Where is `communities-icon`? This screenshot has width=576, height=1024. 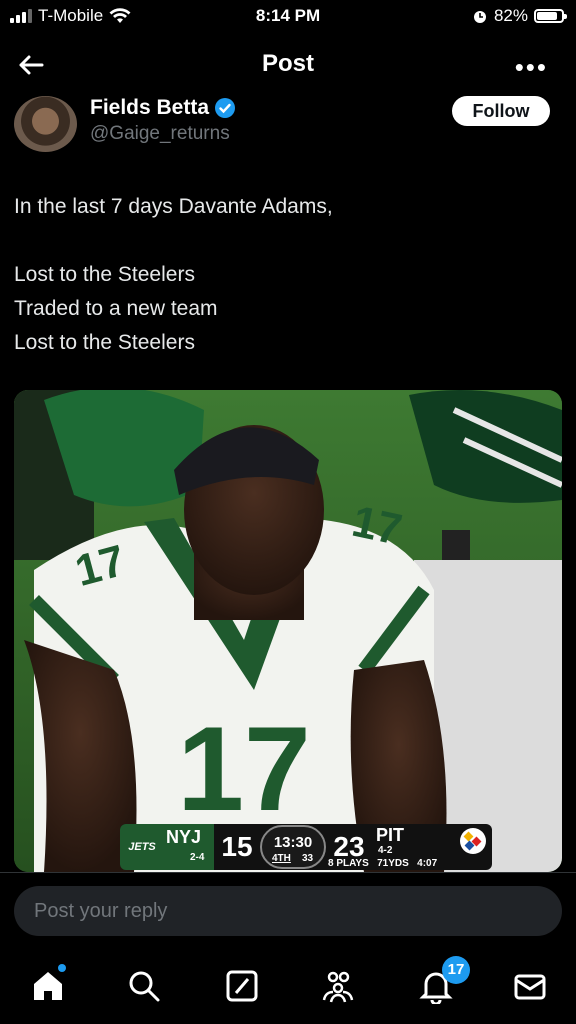
communities-icon is located at coordinates (338, 987).